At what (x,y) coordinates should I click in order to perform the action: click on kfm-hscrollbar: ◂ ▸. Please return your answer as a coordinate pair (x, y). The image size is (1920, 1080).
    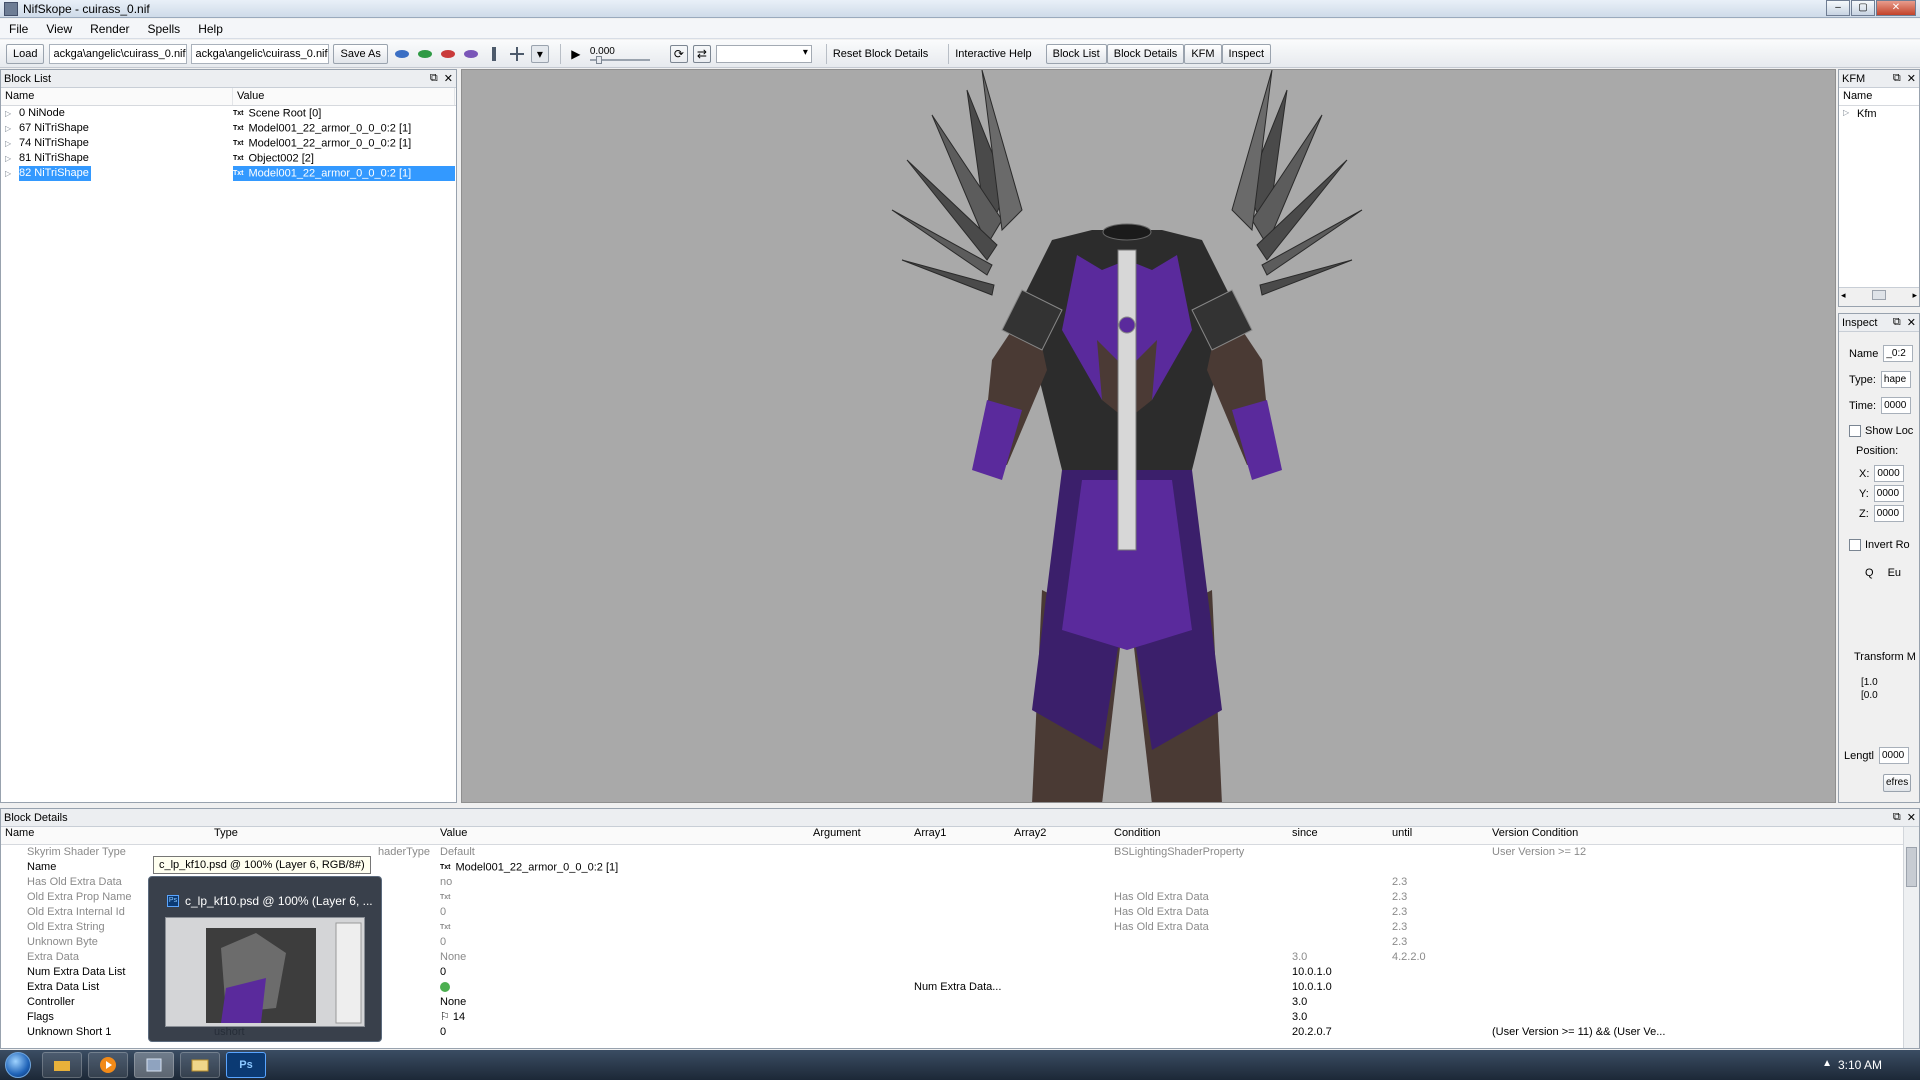
    Looking at the image, I should click on (1879, 295).